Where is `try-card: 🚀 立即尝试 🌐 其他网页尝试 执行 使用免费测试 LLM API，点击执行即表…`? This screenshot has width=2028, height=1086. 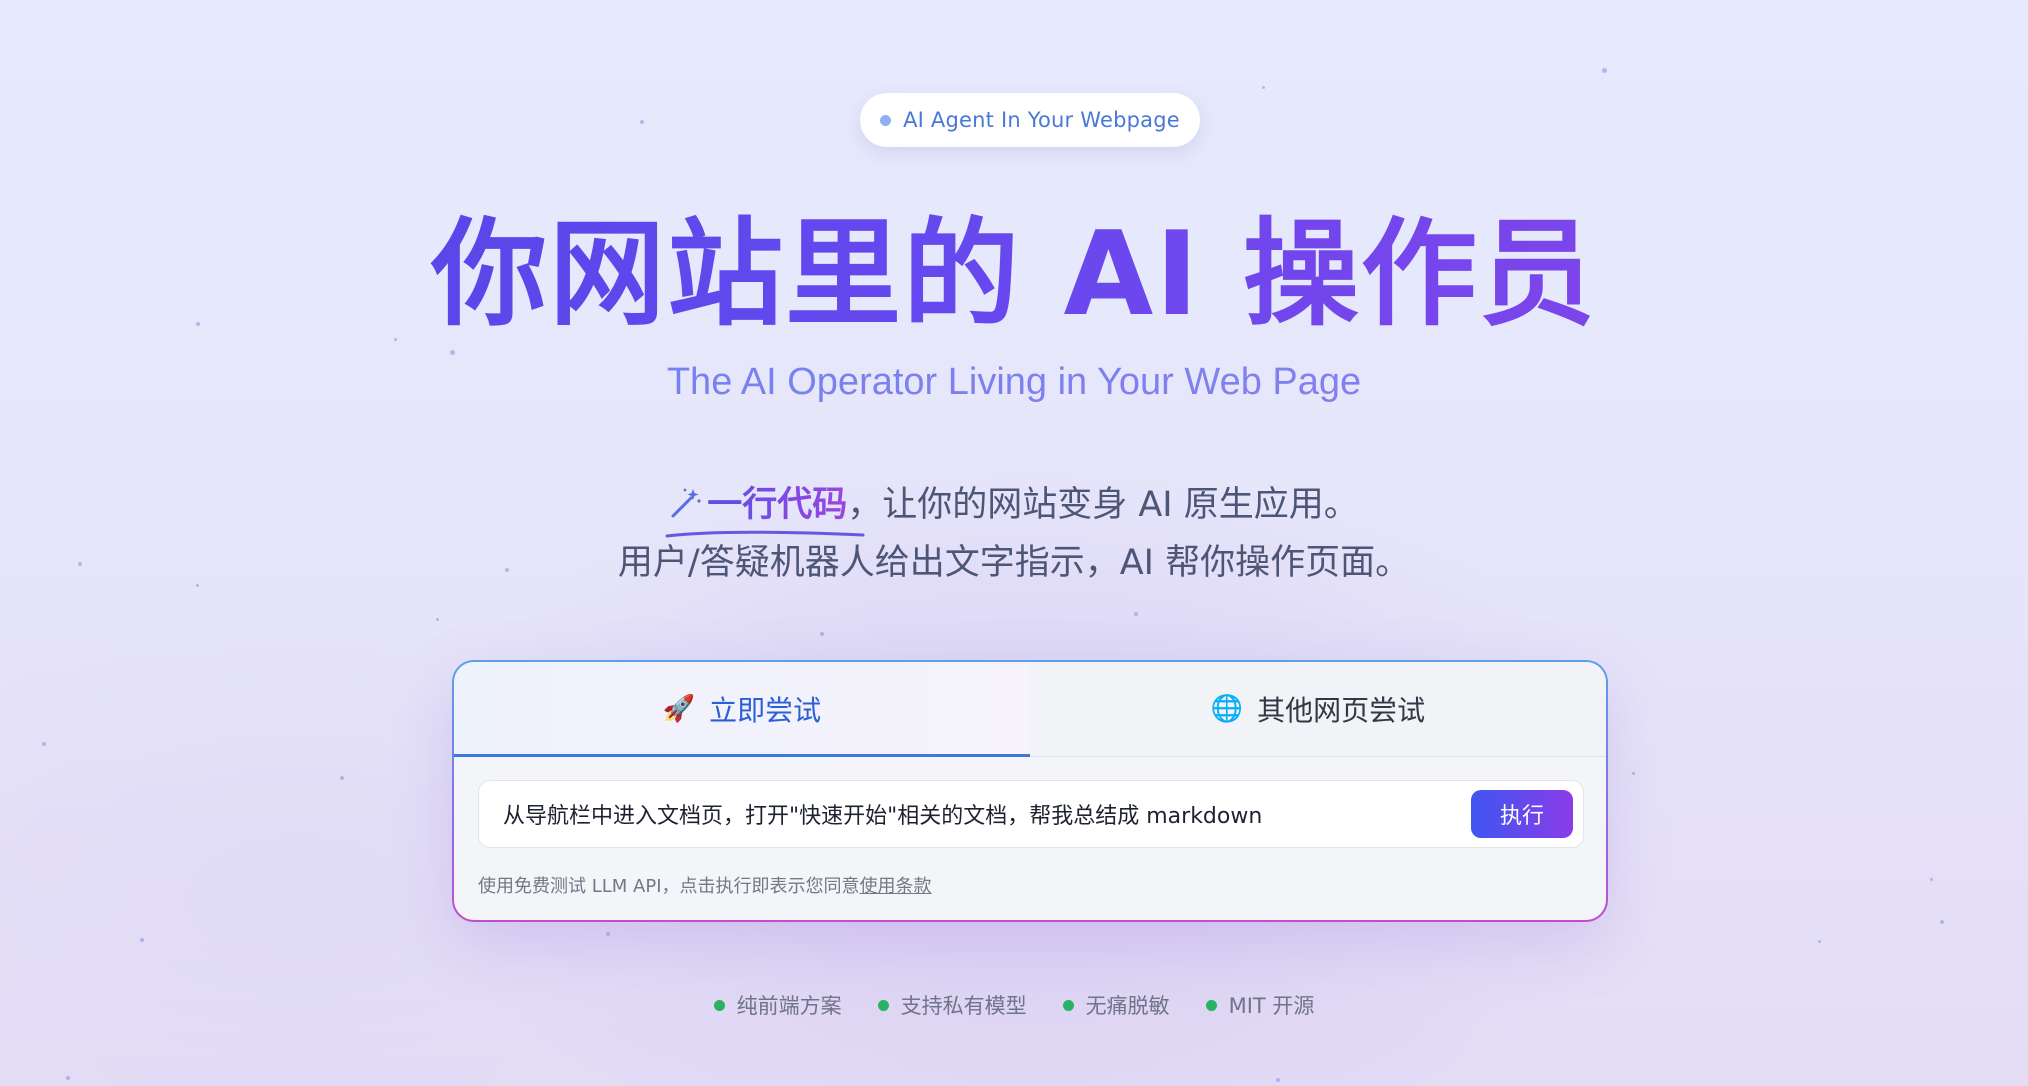 try-card: 🚀 立即尝试 🌐 其他网页尝试 执行 使用免费测试 LLM API，点击执行即表… is located at coordinates (1030, 791).